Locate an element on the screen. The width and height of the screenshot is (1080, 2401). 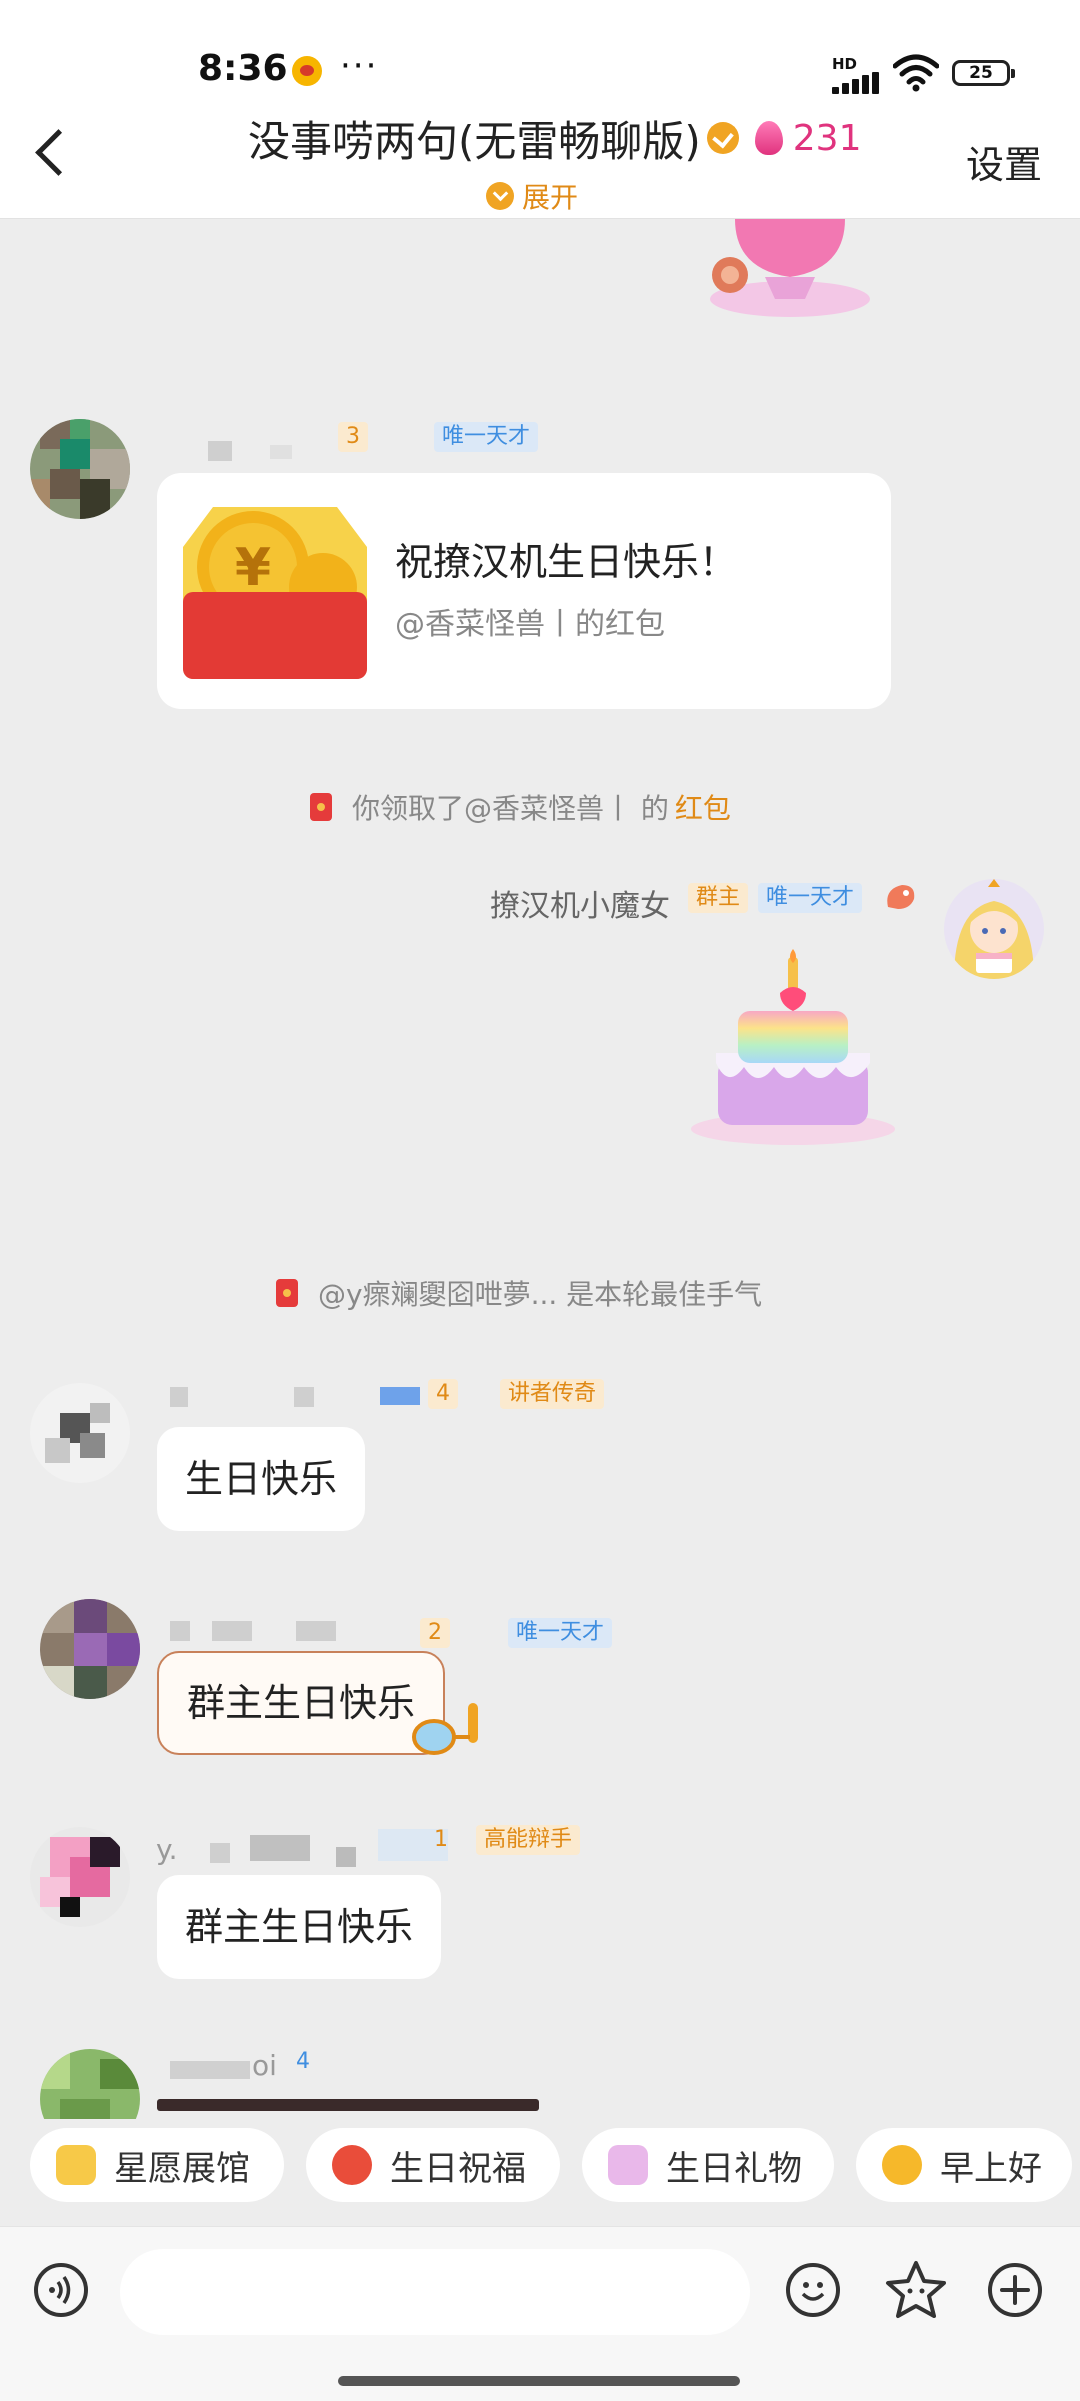
birthday-cake-sticker is located at coordinates (793, 1047).